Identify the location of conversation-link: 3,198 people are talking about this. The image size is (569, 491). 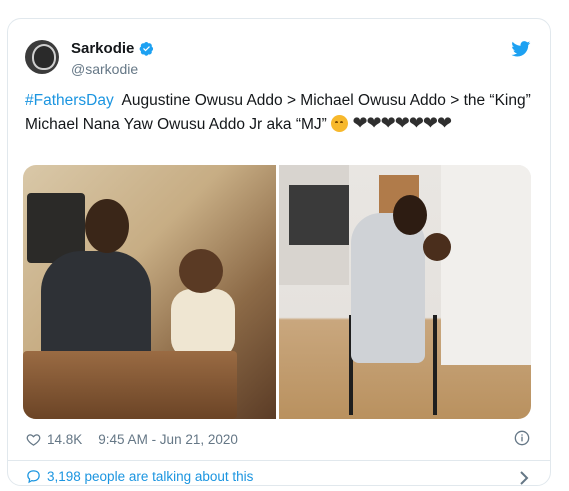
(139, 476).